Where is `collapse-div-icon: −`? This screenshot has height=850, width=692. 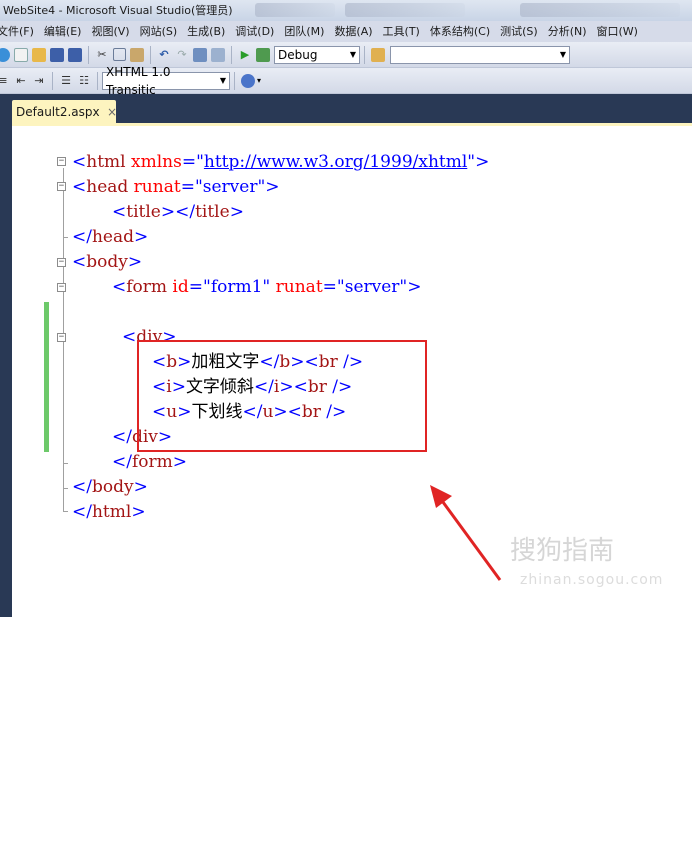
collapse-div-icon: − is located at coordinates (61, 337).